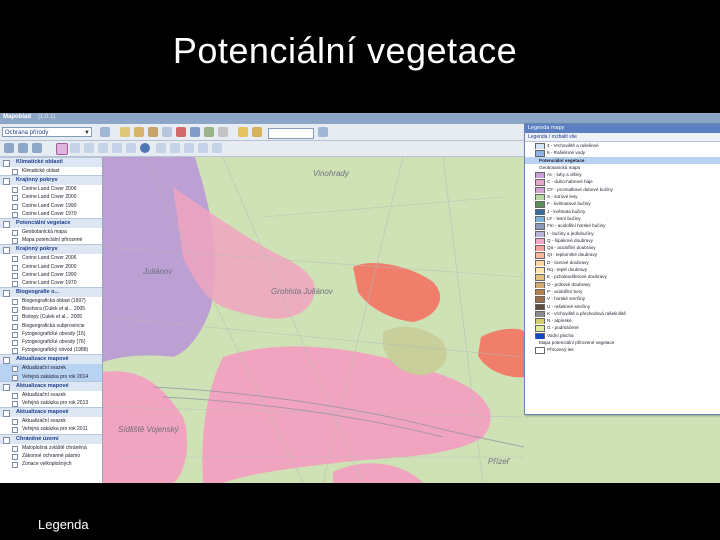  What do you see at coordinates (131, 148) in the screenshot?
I see `refresh-icon` at bounding box center [131, 148].